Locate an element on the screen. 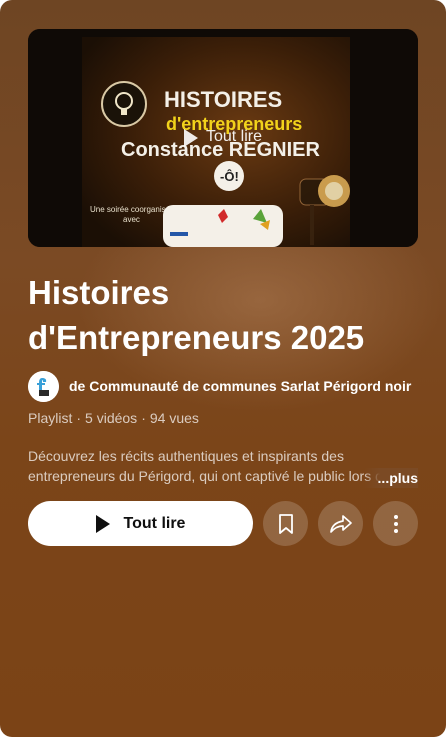  playlist-title-line-1: Histoires is located at coordinates (99, 292).